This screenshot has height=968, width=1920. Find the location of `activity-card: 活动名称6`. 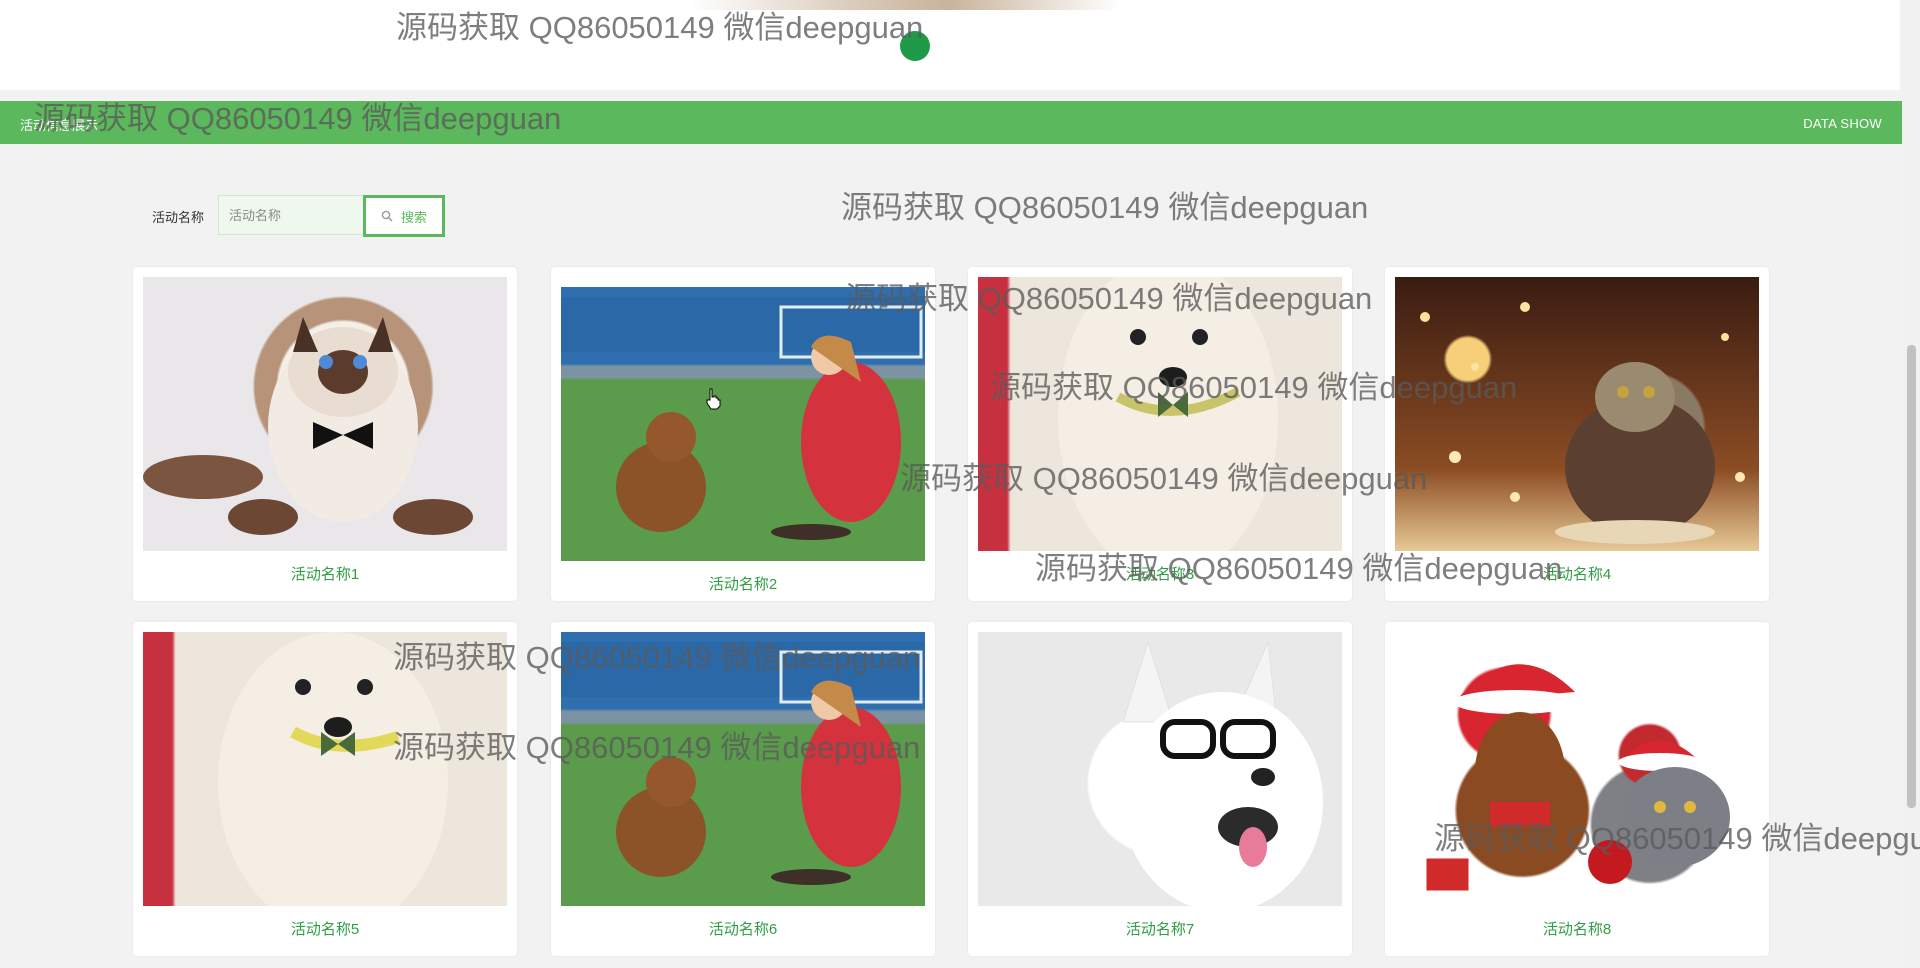

activity-card: 活动名称6 is located at coordinates (743, 789).